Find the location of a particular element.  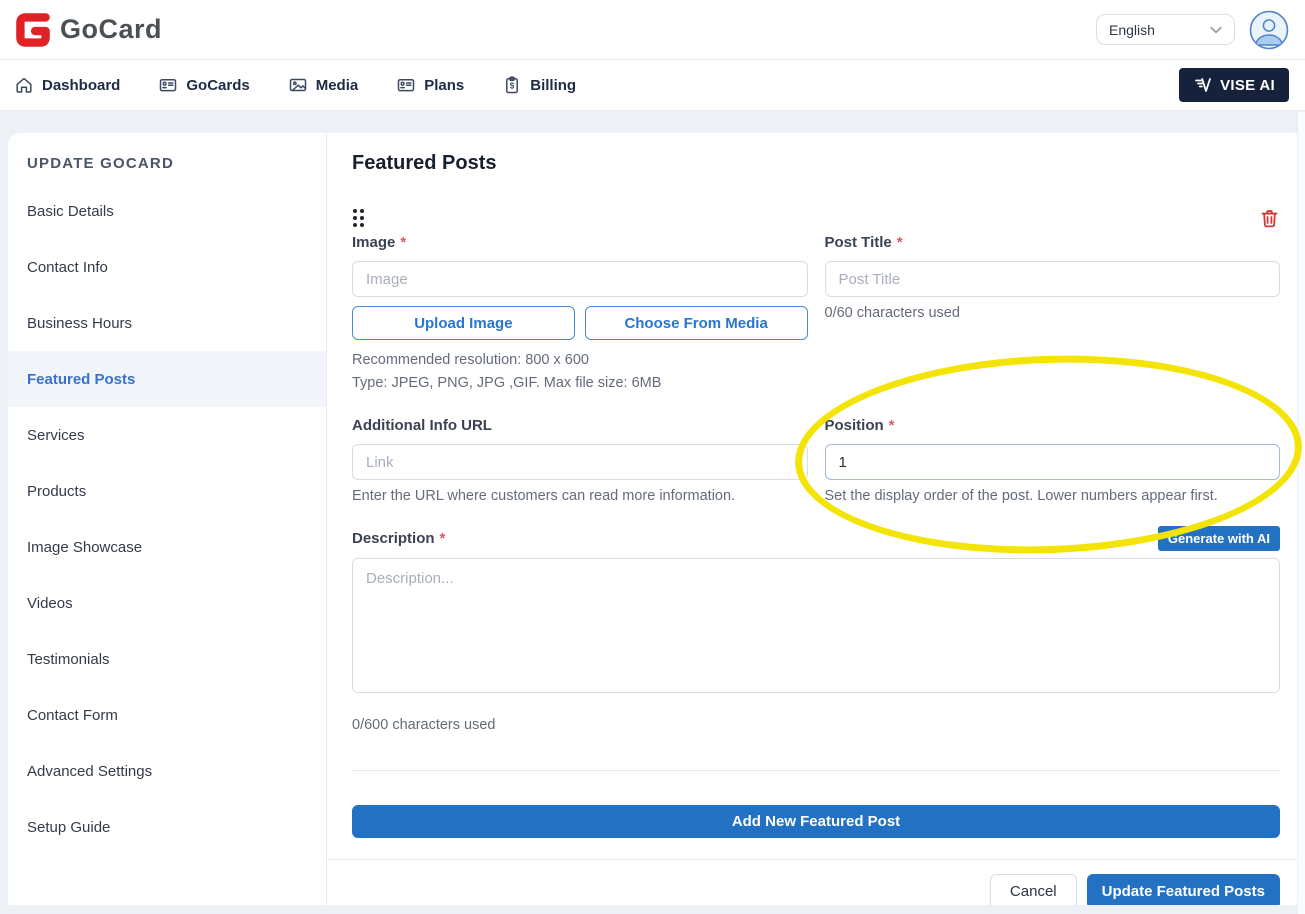

post-title-field-group: Post Title* 0/60 characters used is located at coordinates (1052, 314).